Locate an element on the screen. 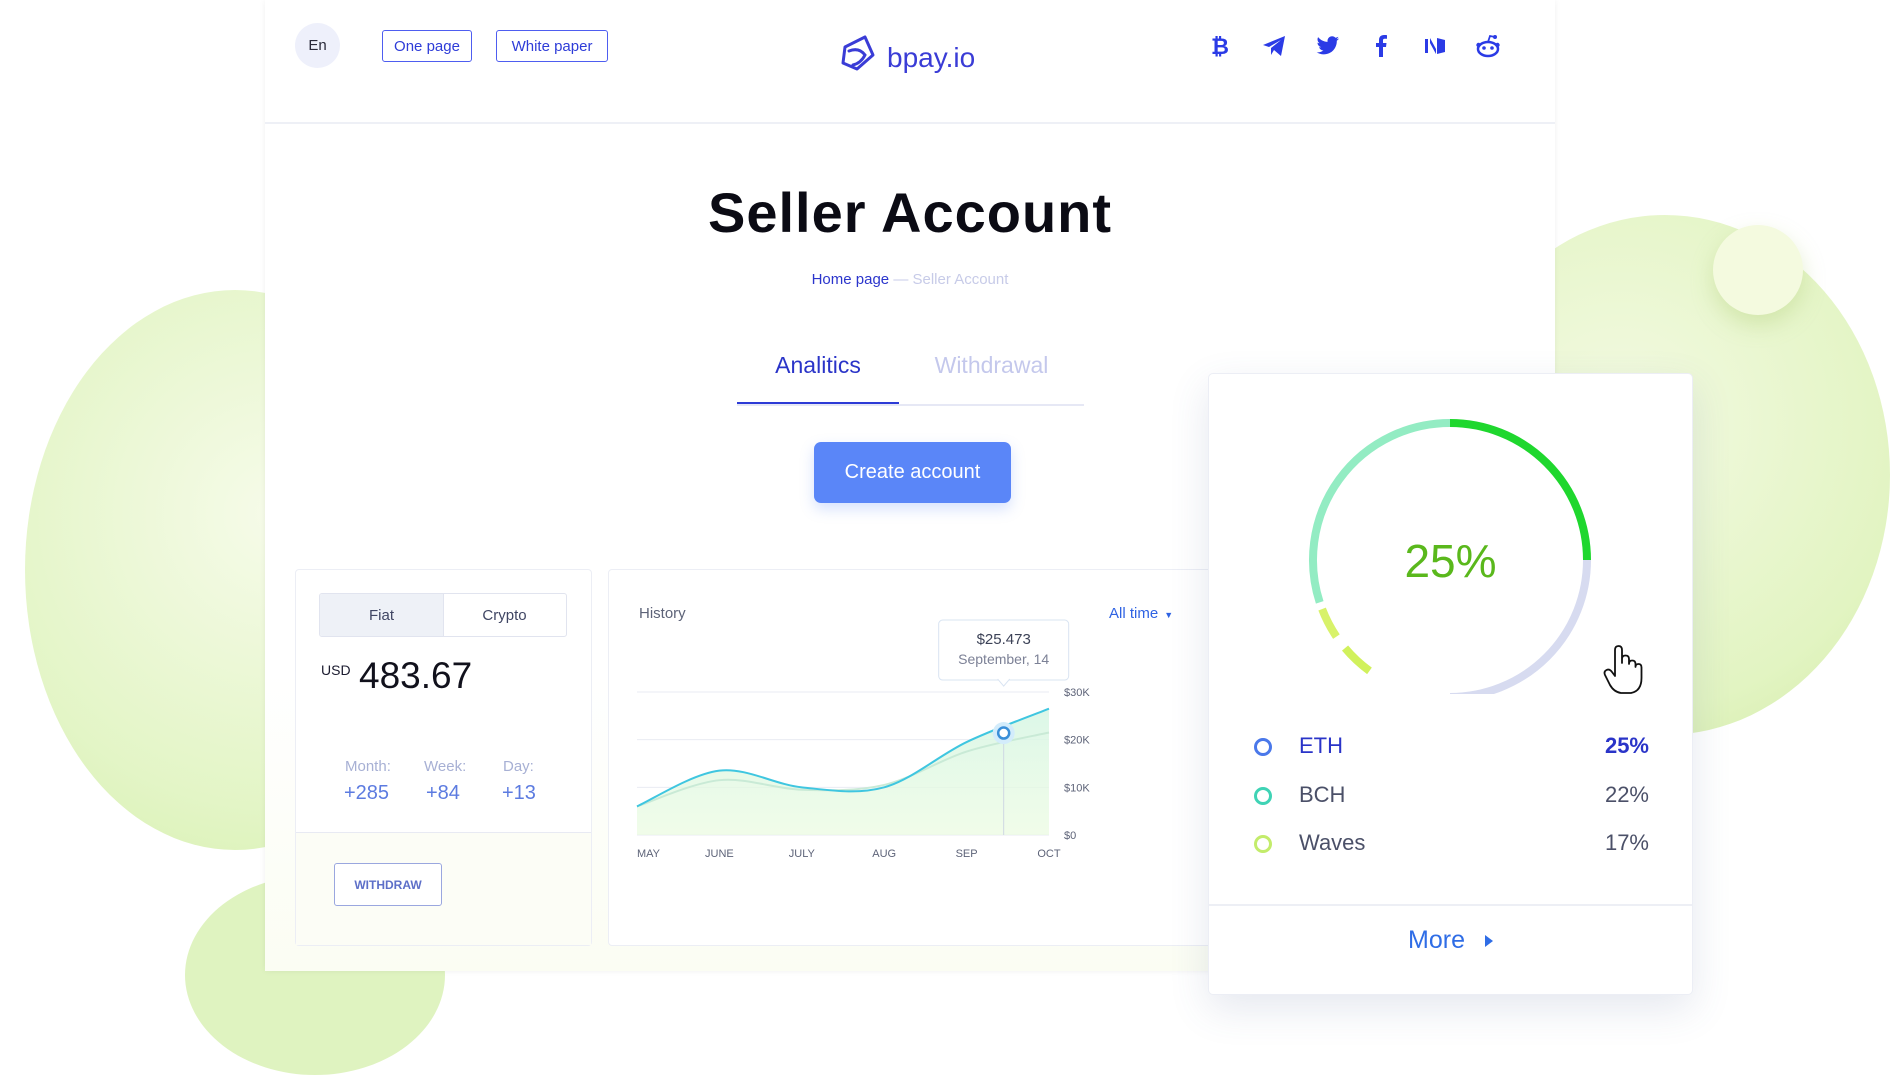  balance-amount: 483.67 is located at coordinates (416, 675).